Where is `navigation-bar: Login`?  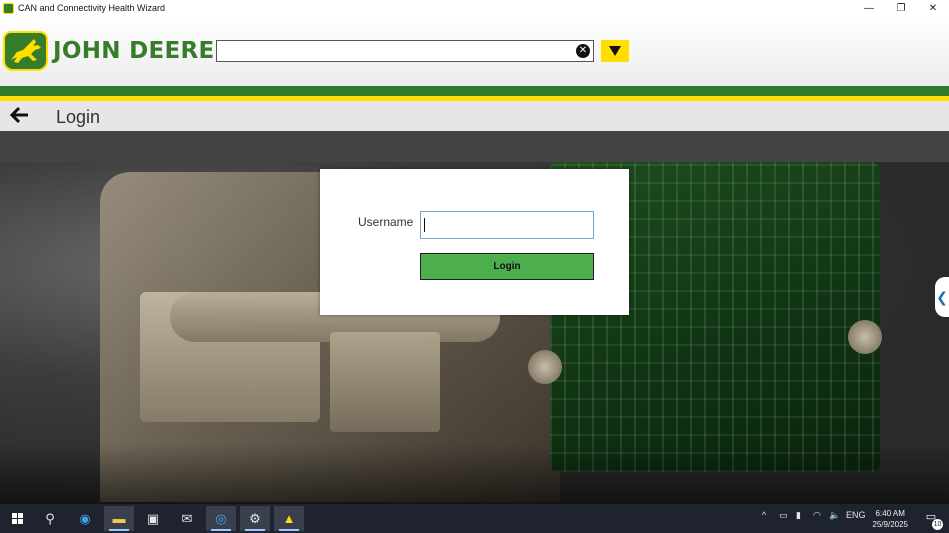
navigation-bar: Login is located at coordinates (474, 116).